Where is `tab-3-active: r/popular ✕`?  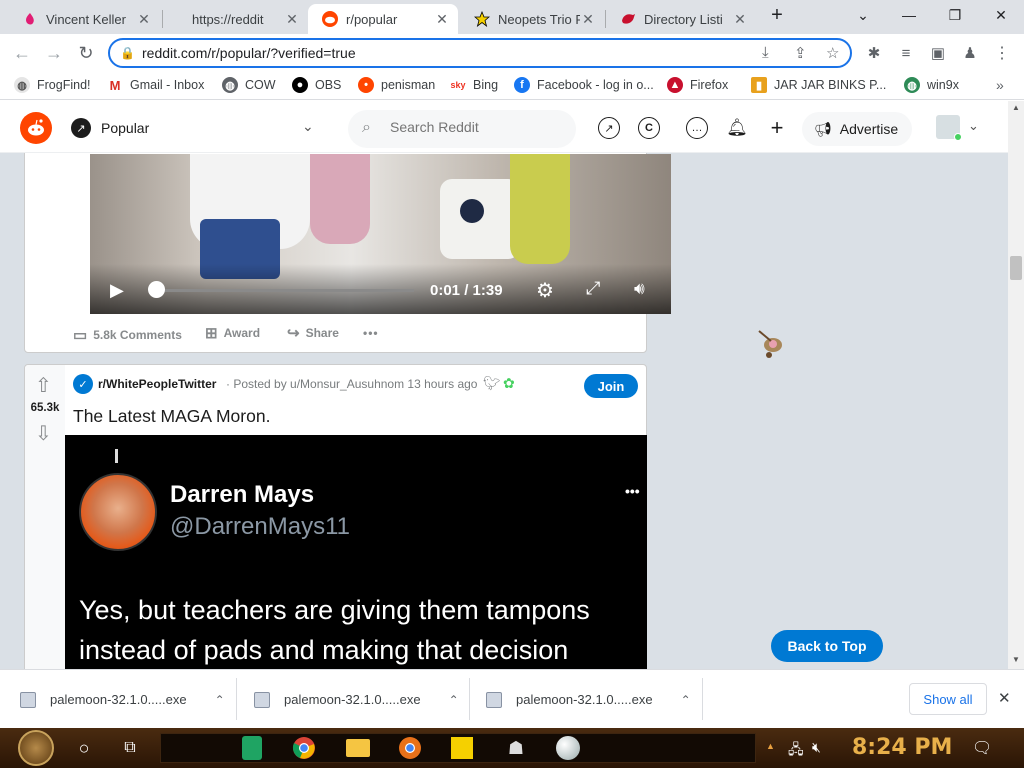
tab-3-active: r/popular ✕ is located at coordinates (383, 19).